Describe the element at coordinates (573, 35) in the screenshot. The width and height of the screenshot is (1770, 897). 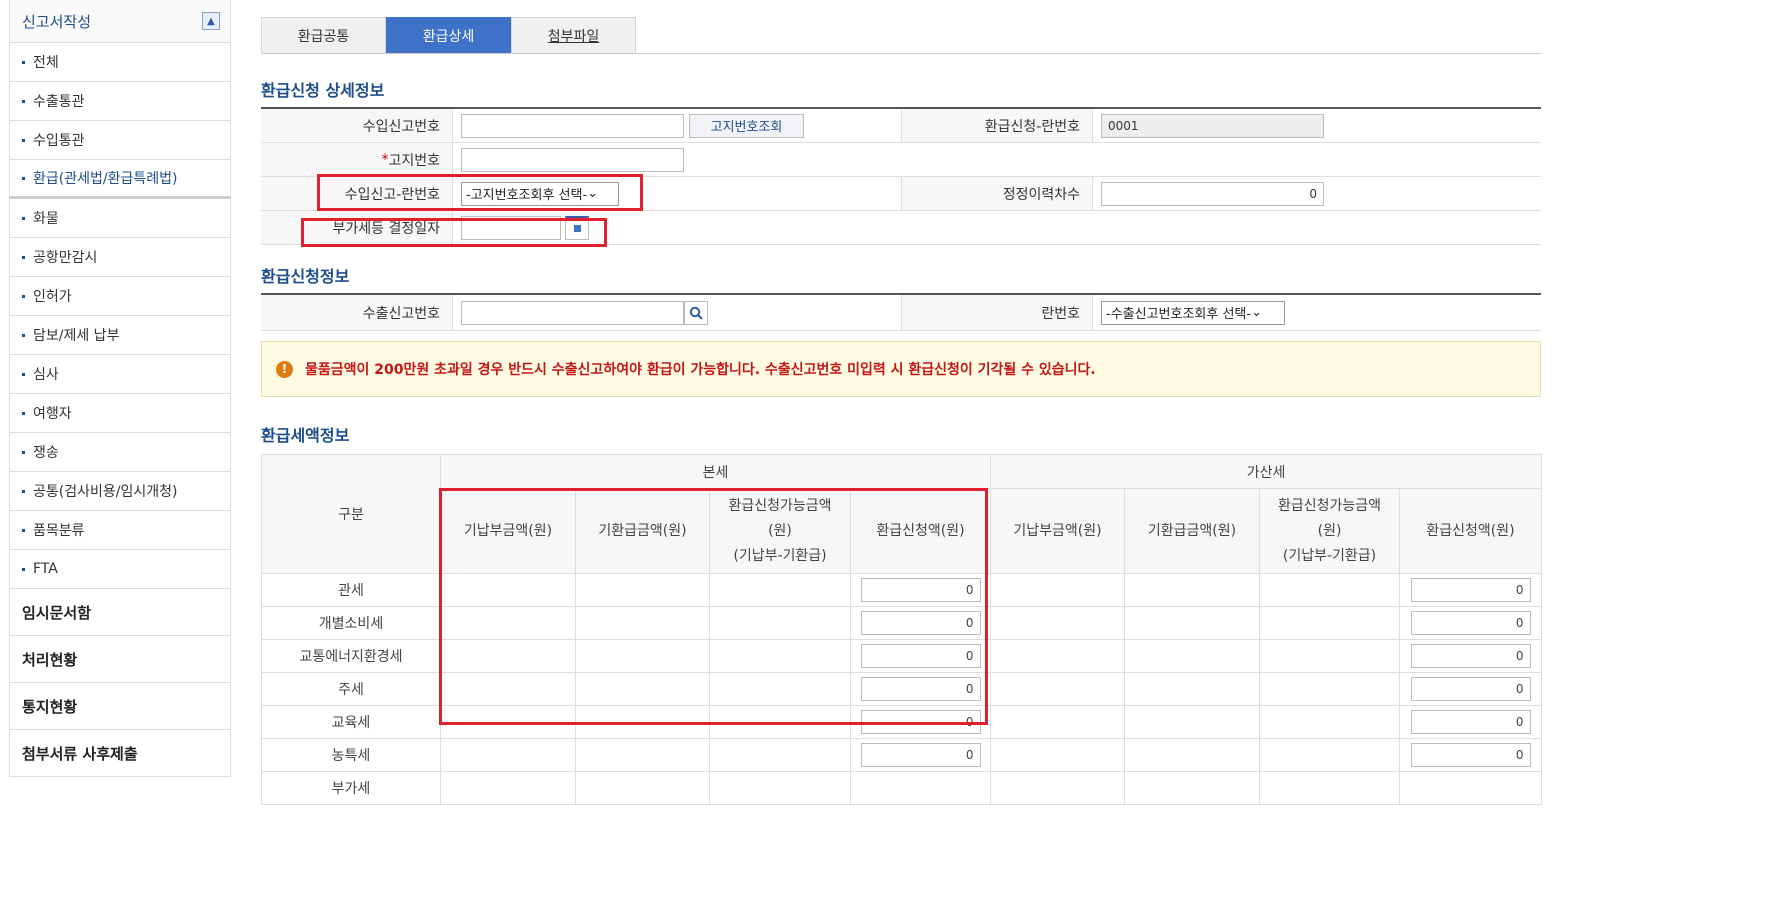
I see `tab-attachment: 첨부파일` at that location.